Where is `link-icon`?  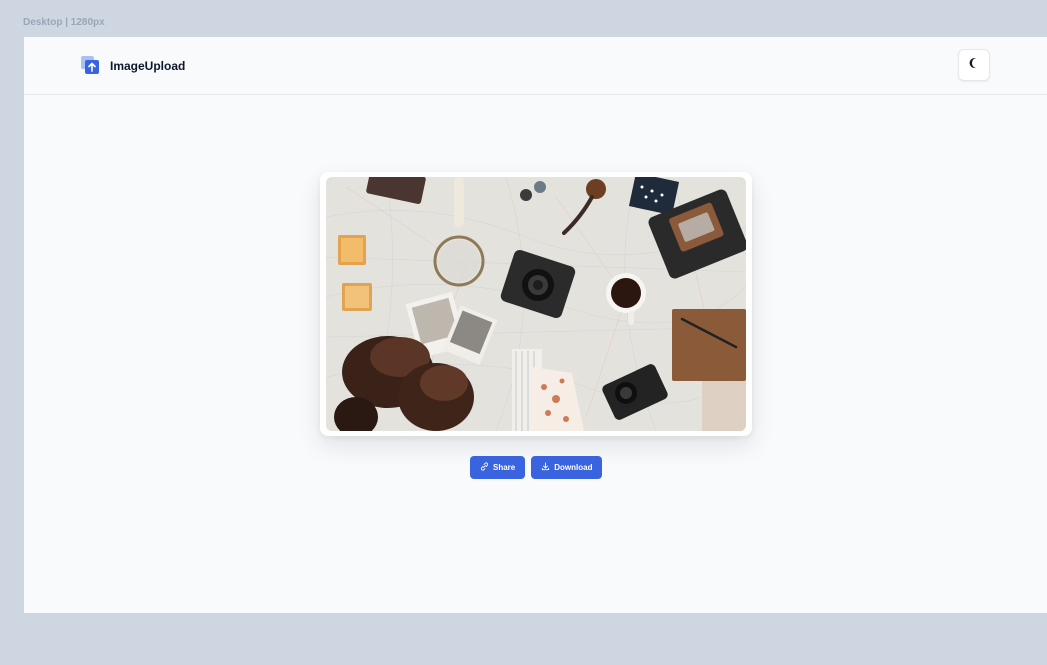 link-icon is located at coordinates (484, 467).